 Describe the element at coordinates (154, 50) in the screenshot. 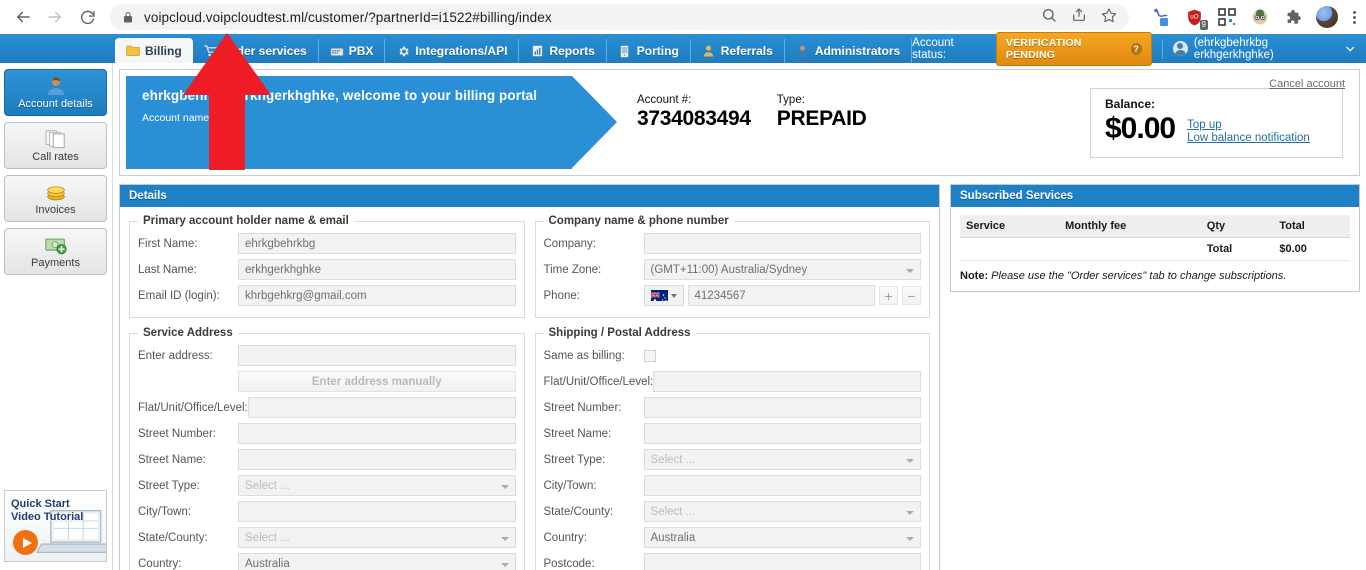

I see `tab-billing: Billing` at that location.